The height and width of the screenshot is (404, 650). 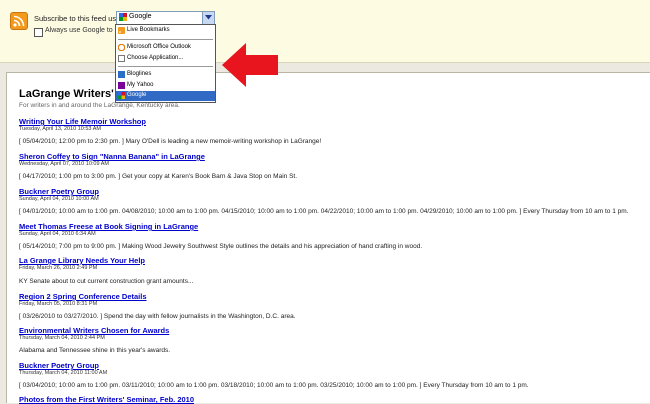 What do you see at coordinates (250, 65) in the screenshot?
I see `red-arrow-icon` at bounding box center [250, 65].